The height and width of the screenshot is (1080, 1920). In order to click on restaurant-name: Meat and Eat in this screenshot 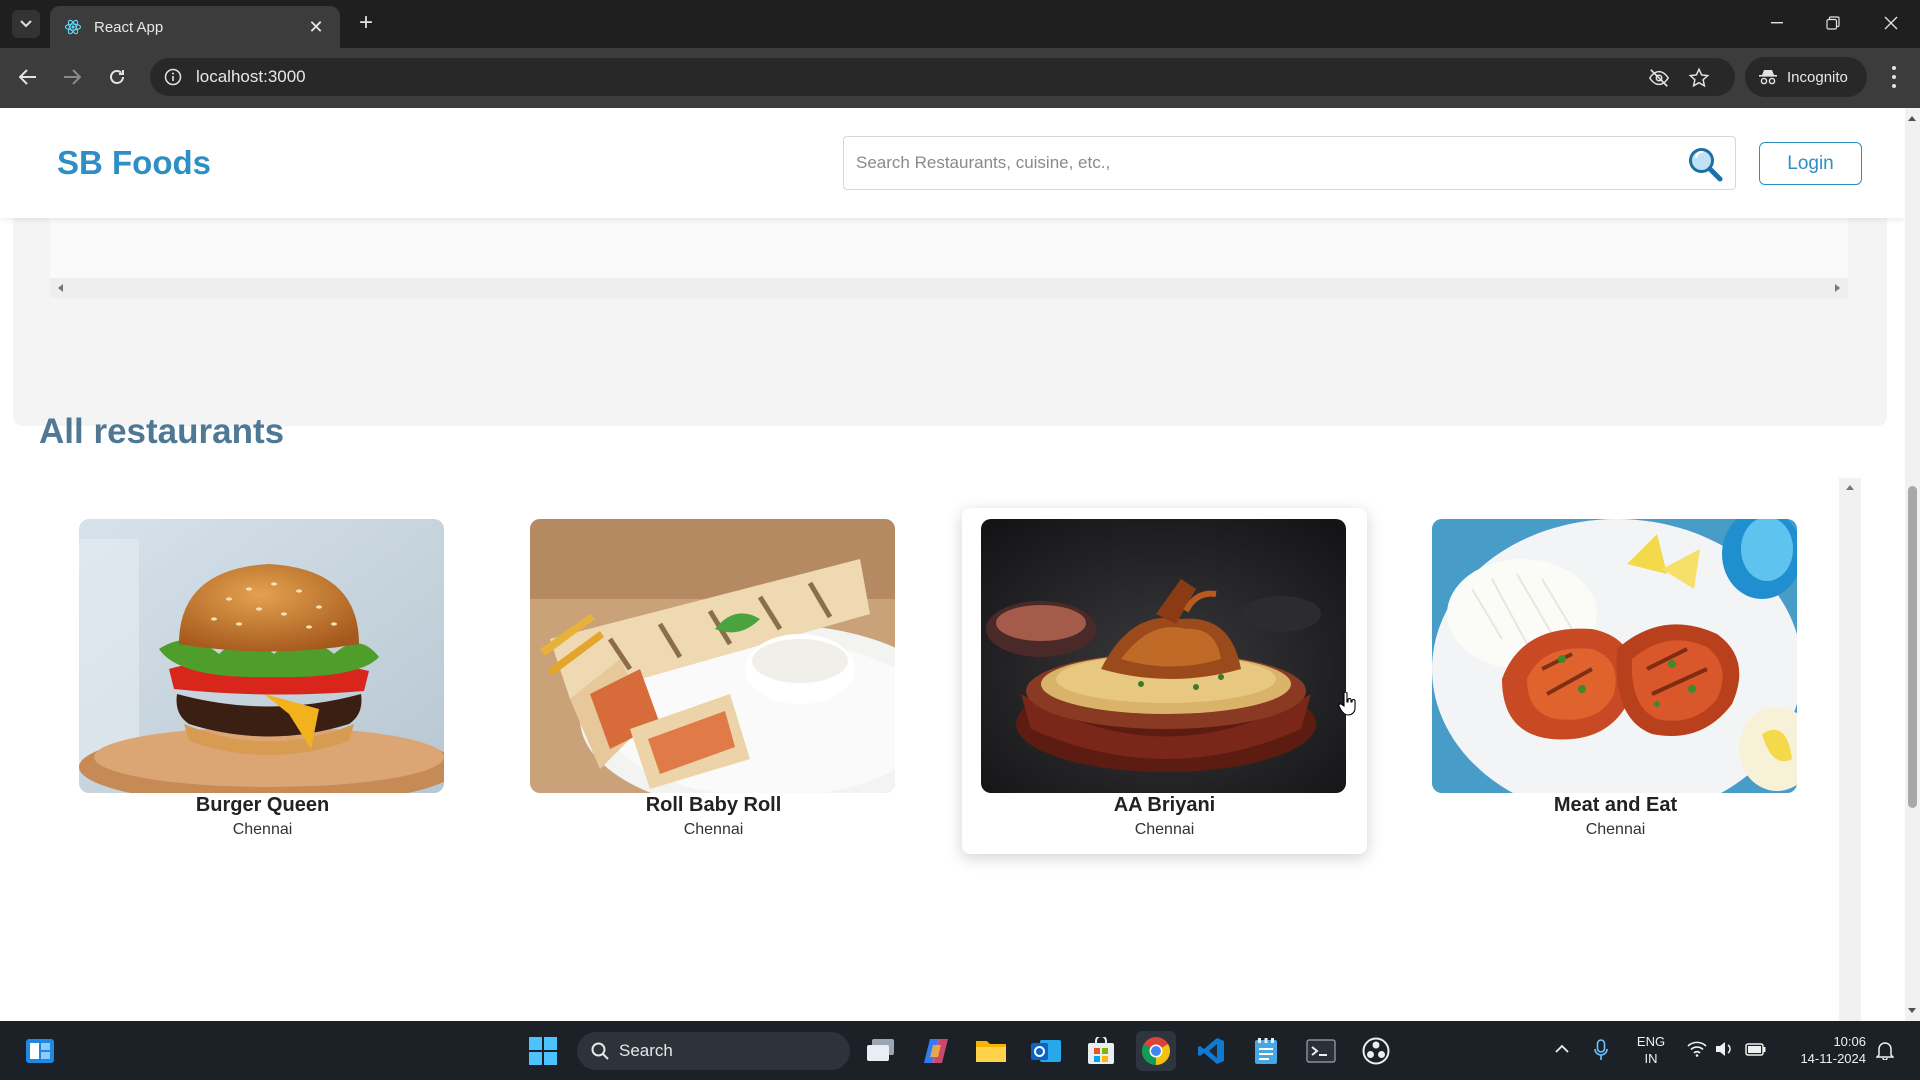, I will do `click(1615, 805)`.